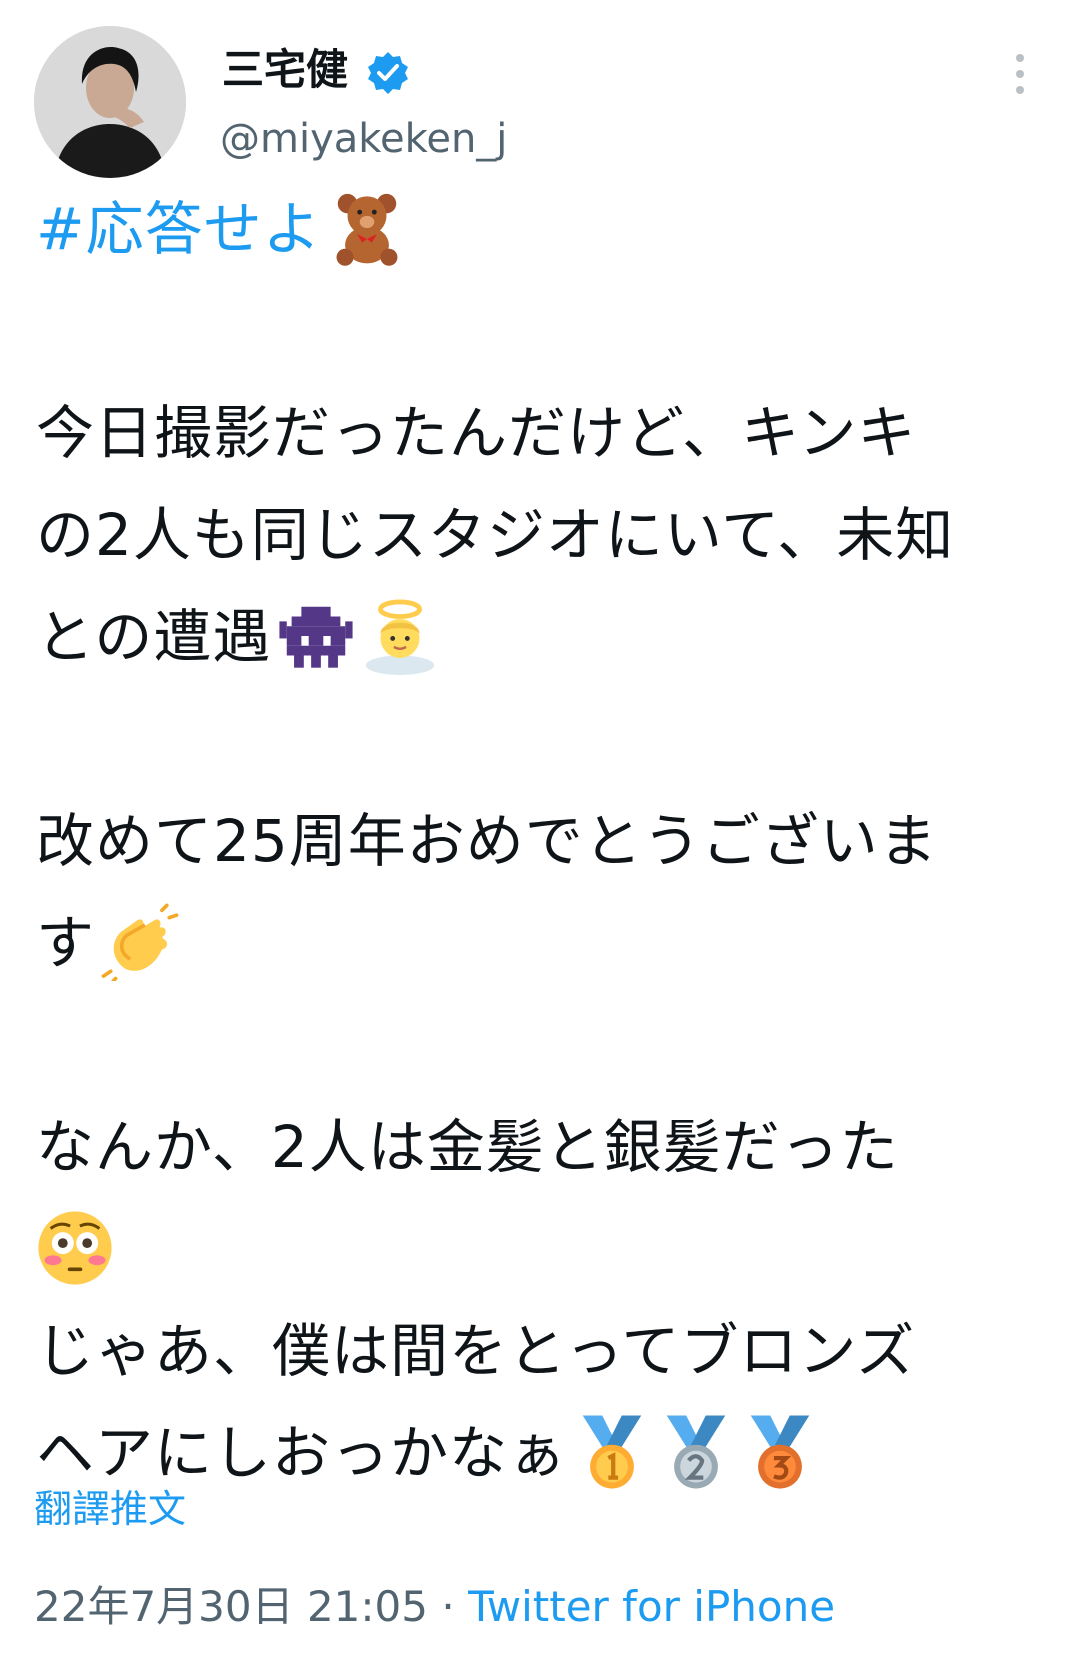  What do you see at coordinates (780, 1452) in the screenshot?
I see `bronze-medal-emoji` at bounding box center [780, 1452].